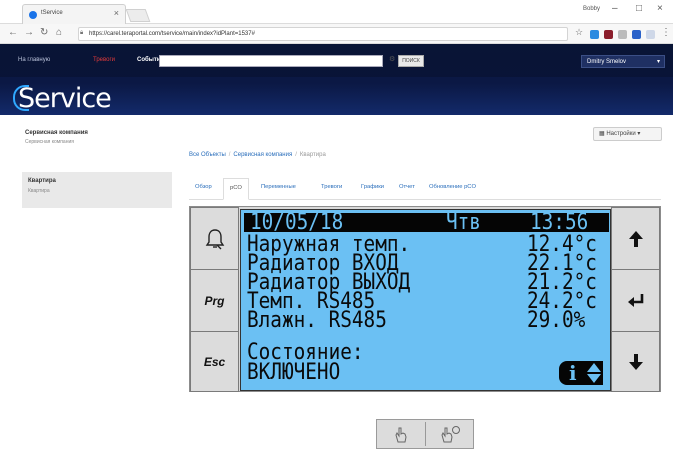 This screenshot has width=673, height=466. I want to click on hand-press-icon, so click(401, 435).